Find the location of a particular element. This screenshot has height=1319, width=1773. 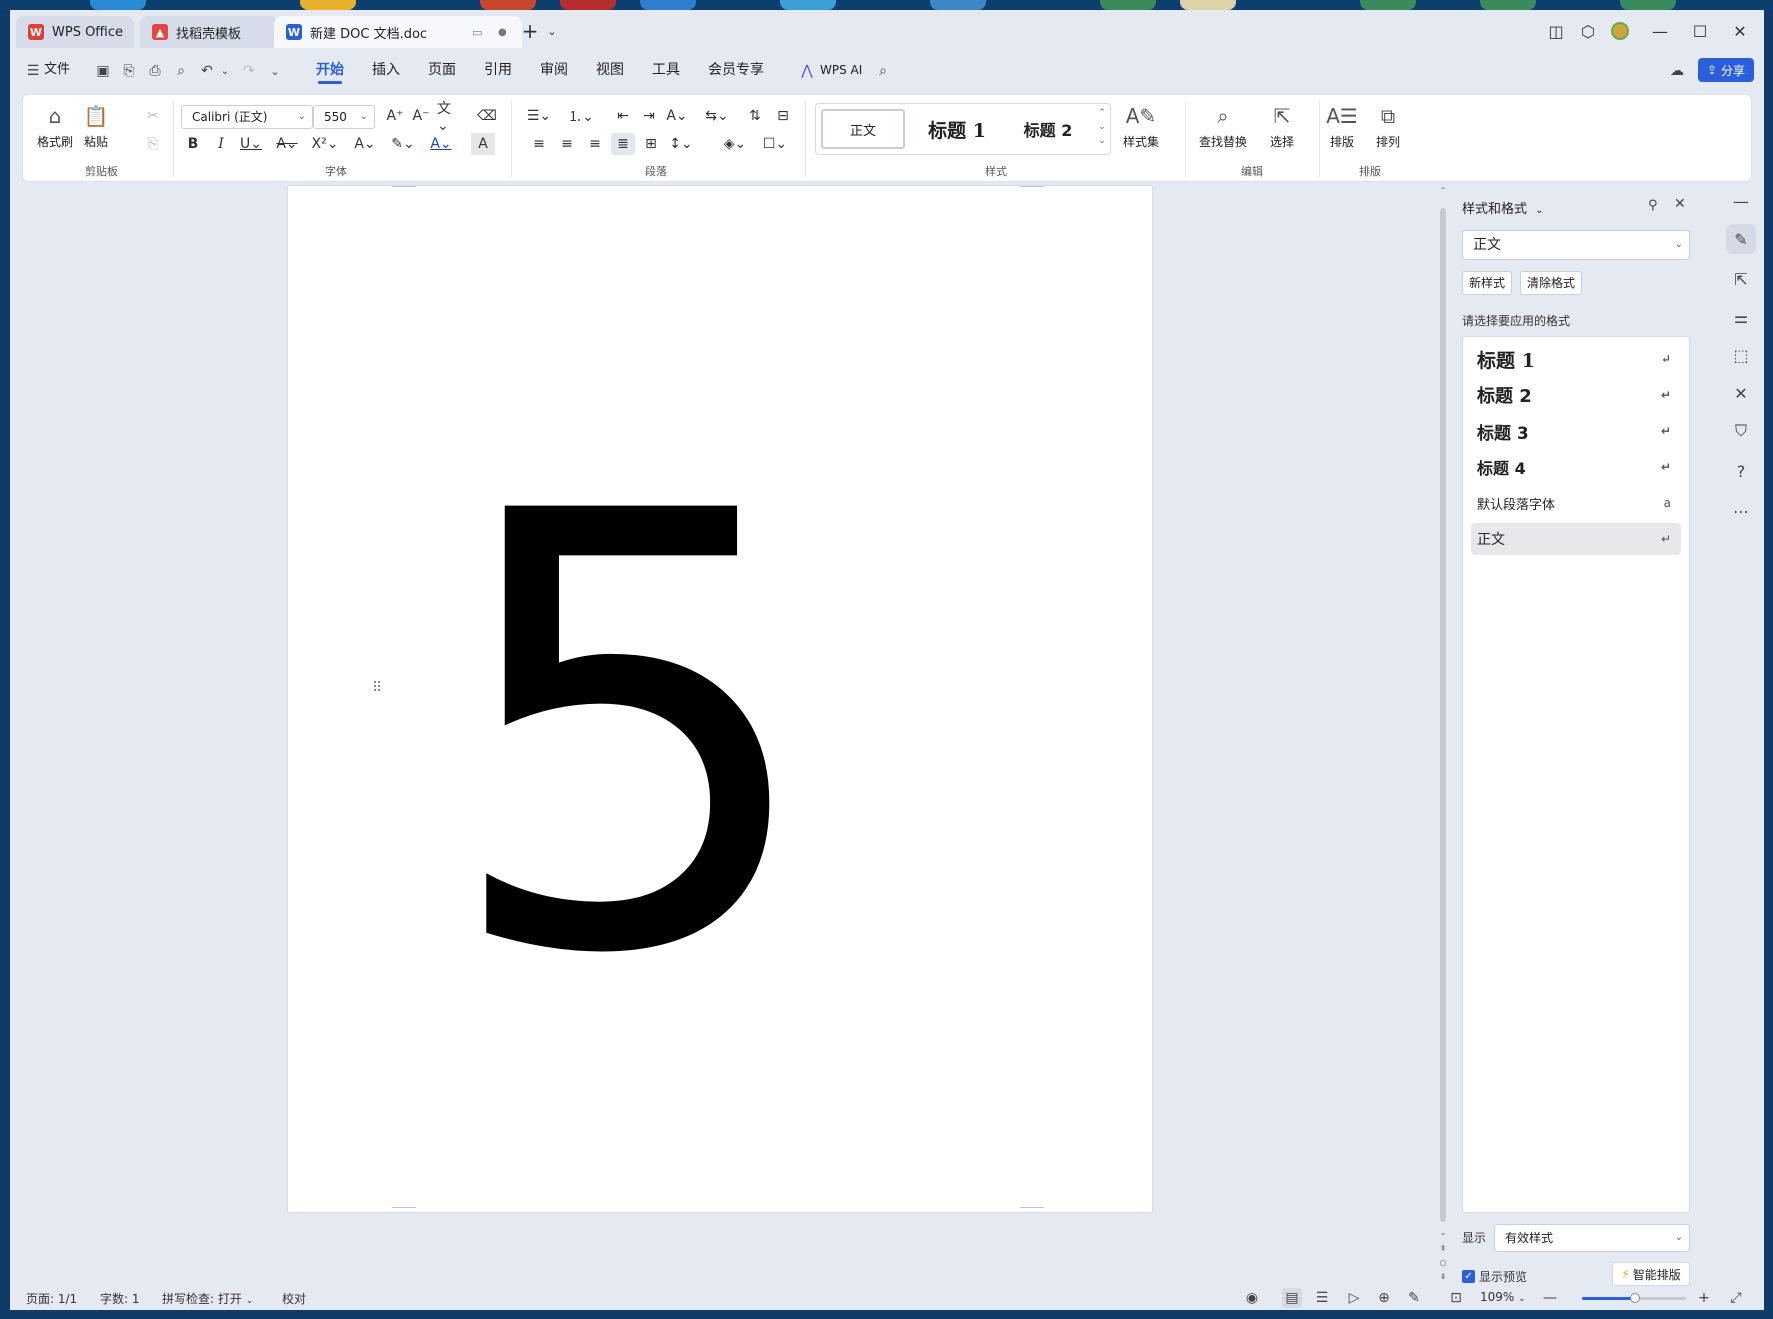

new-tab-icon: + is located at coordinates (530, 31).